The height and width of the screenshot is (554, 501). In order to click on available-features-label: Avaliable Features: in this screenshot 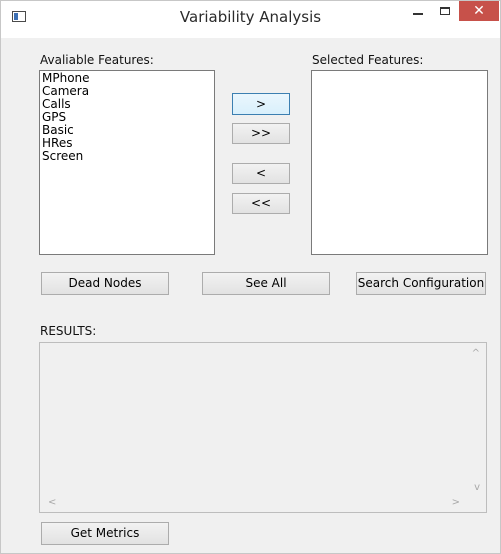, I will do `click(97, 60)`.